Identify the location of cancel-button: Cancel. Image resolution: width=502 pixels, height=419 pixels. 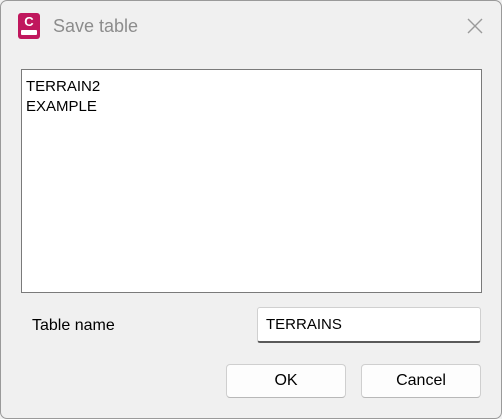
(421, 381).